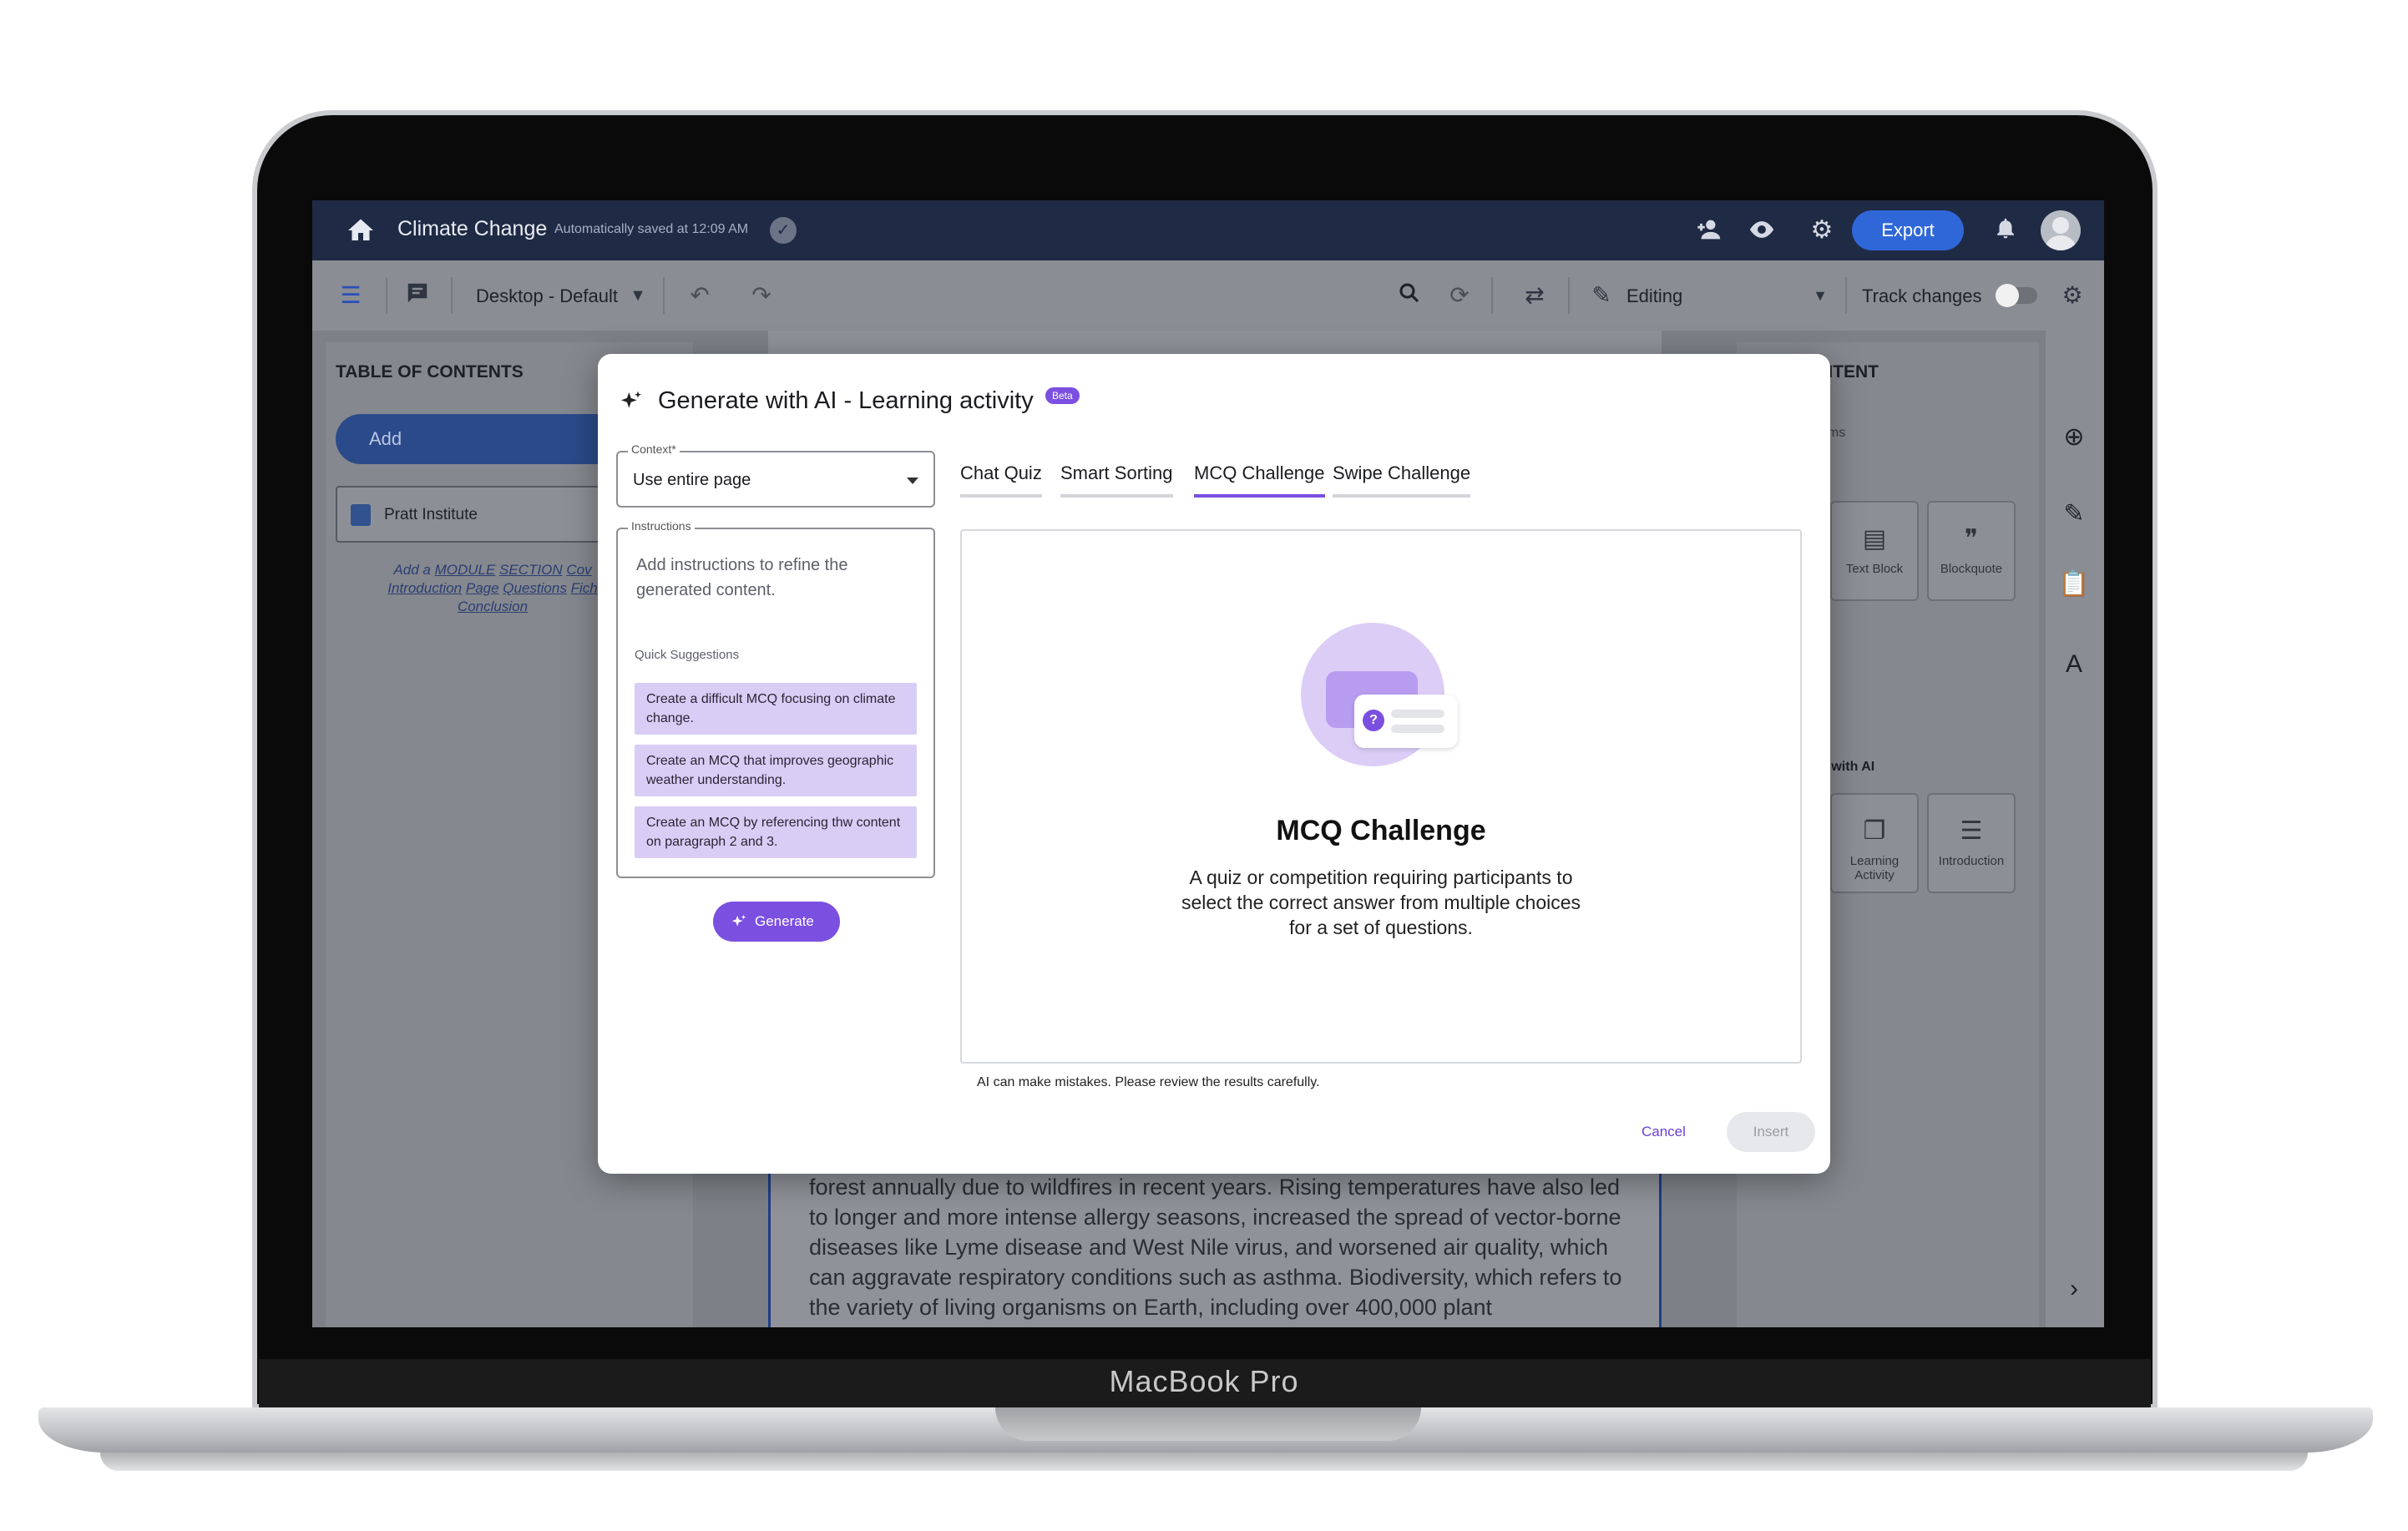  I want to click on question-icon: ?, so click(1373, 720).